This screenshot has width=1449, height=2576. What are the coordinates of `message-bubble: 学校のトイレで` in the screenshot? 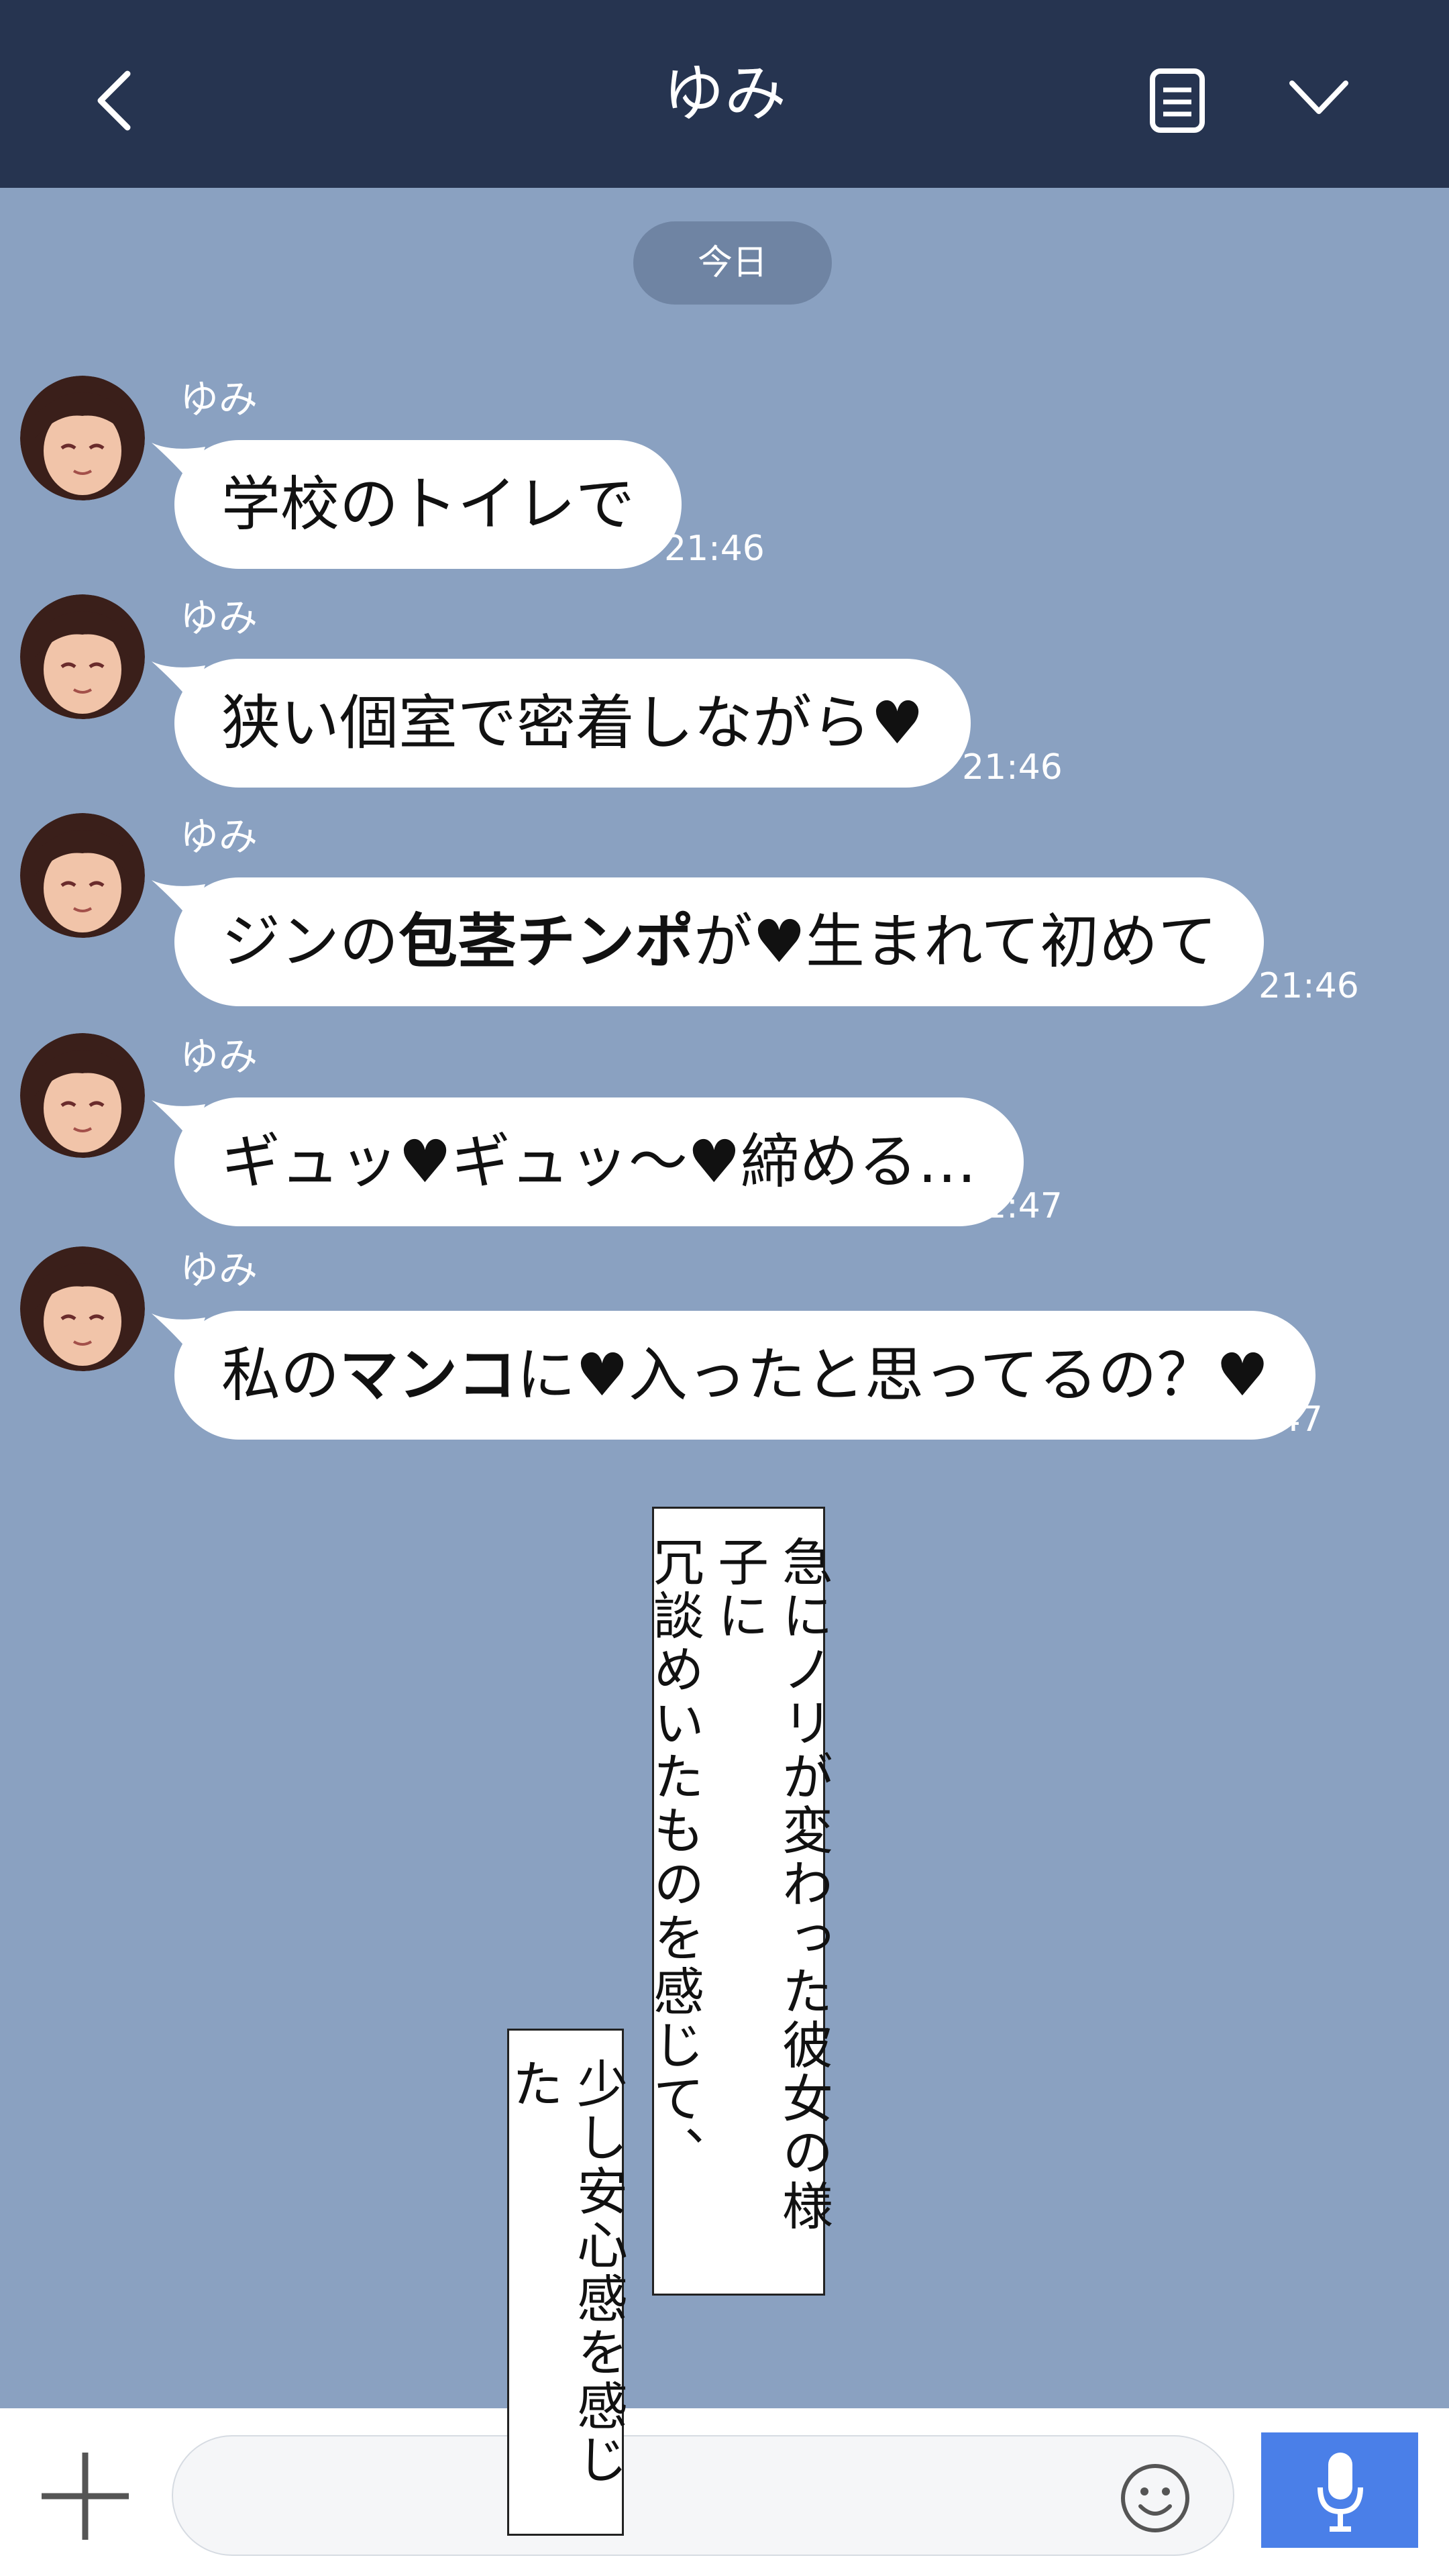 It's located at (428, 504).